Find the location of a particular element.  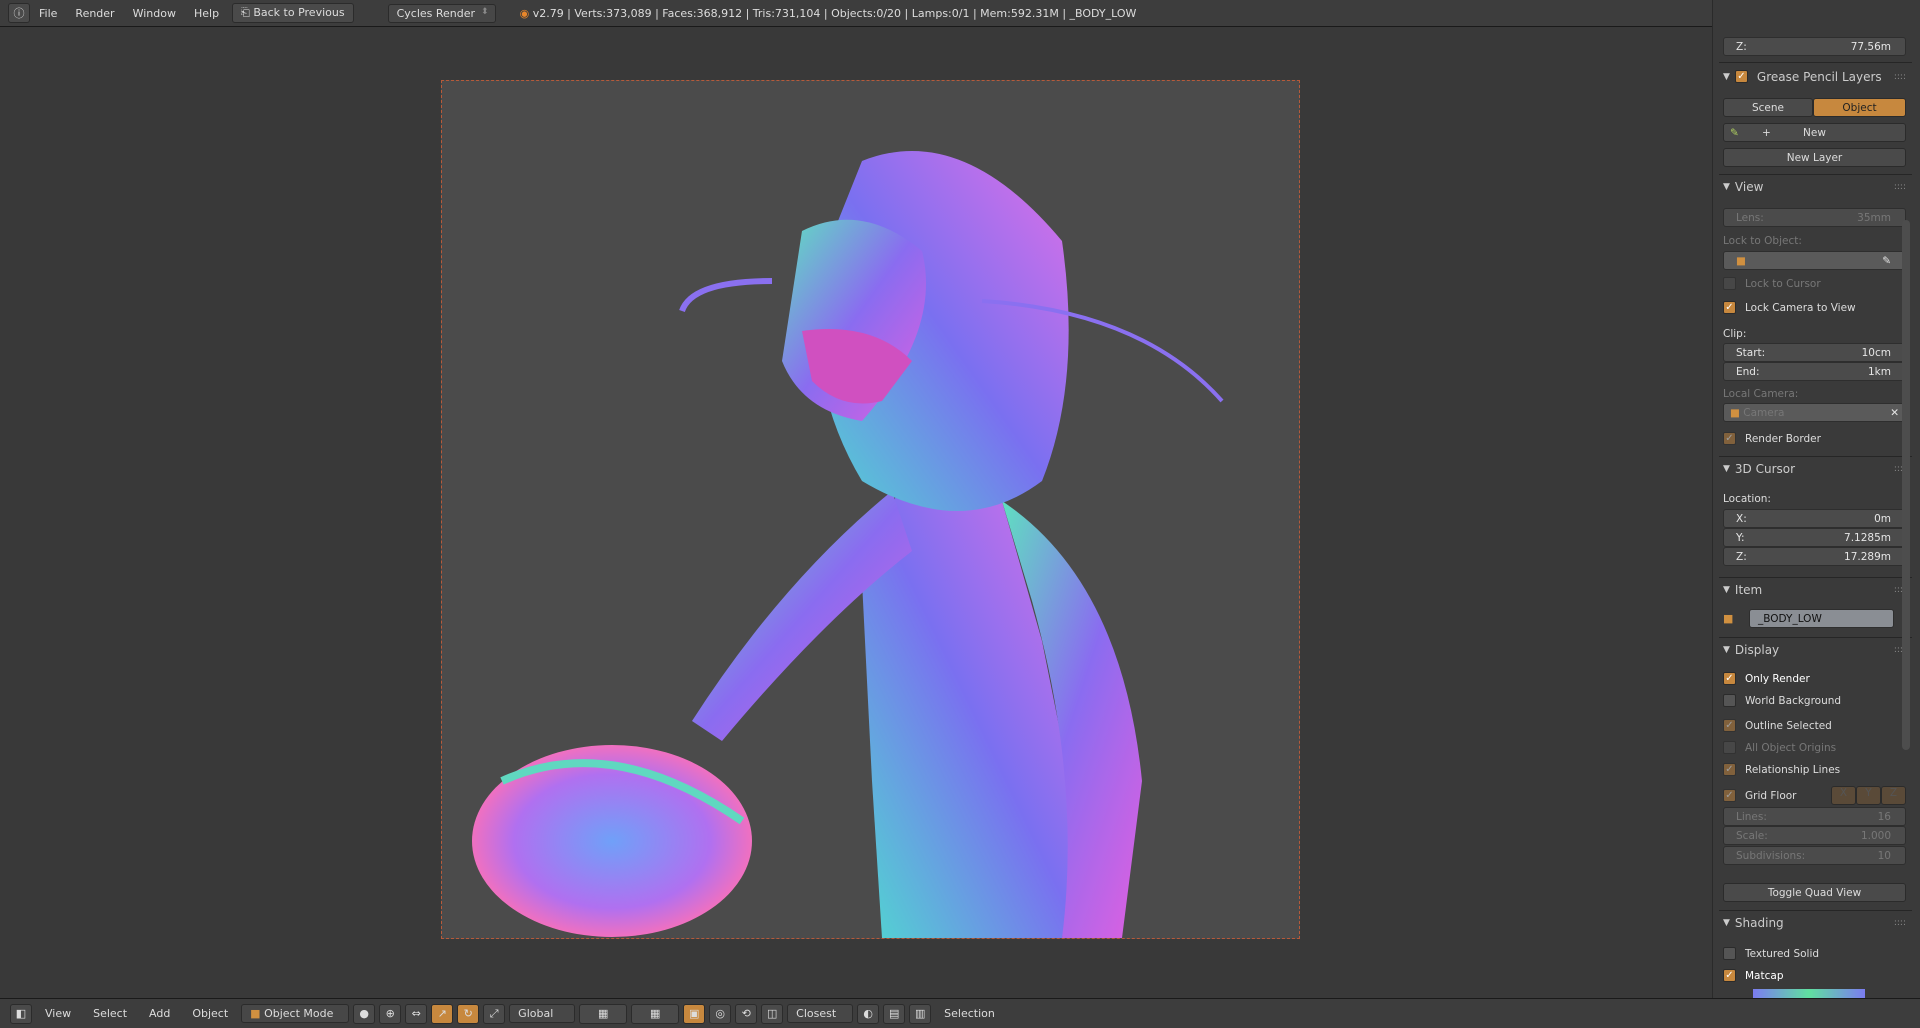

grid-subdivisions-field: Subdivisions: 10 is located at coordinates (1814, 855).